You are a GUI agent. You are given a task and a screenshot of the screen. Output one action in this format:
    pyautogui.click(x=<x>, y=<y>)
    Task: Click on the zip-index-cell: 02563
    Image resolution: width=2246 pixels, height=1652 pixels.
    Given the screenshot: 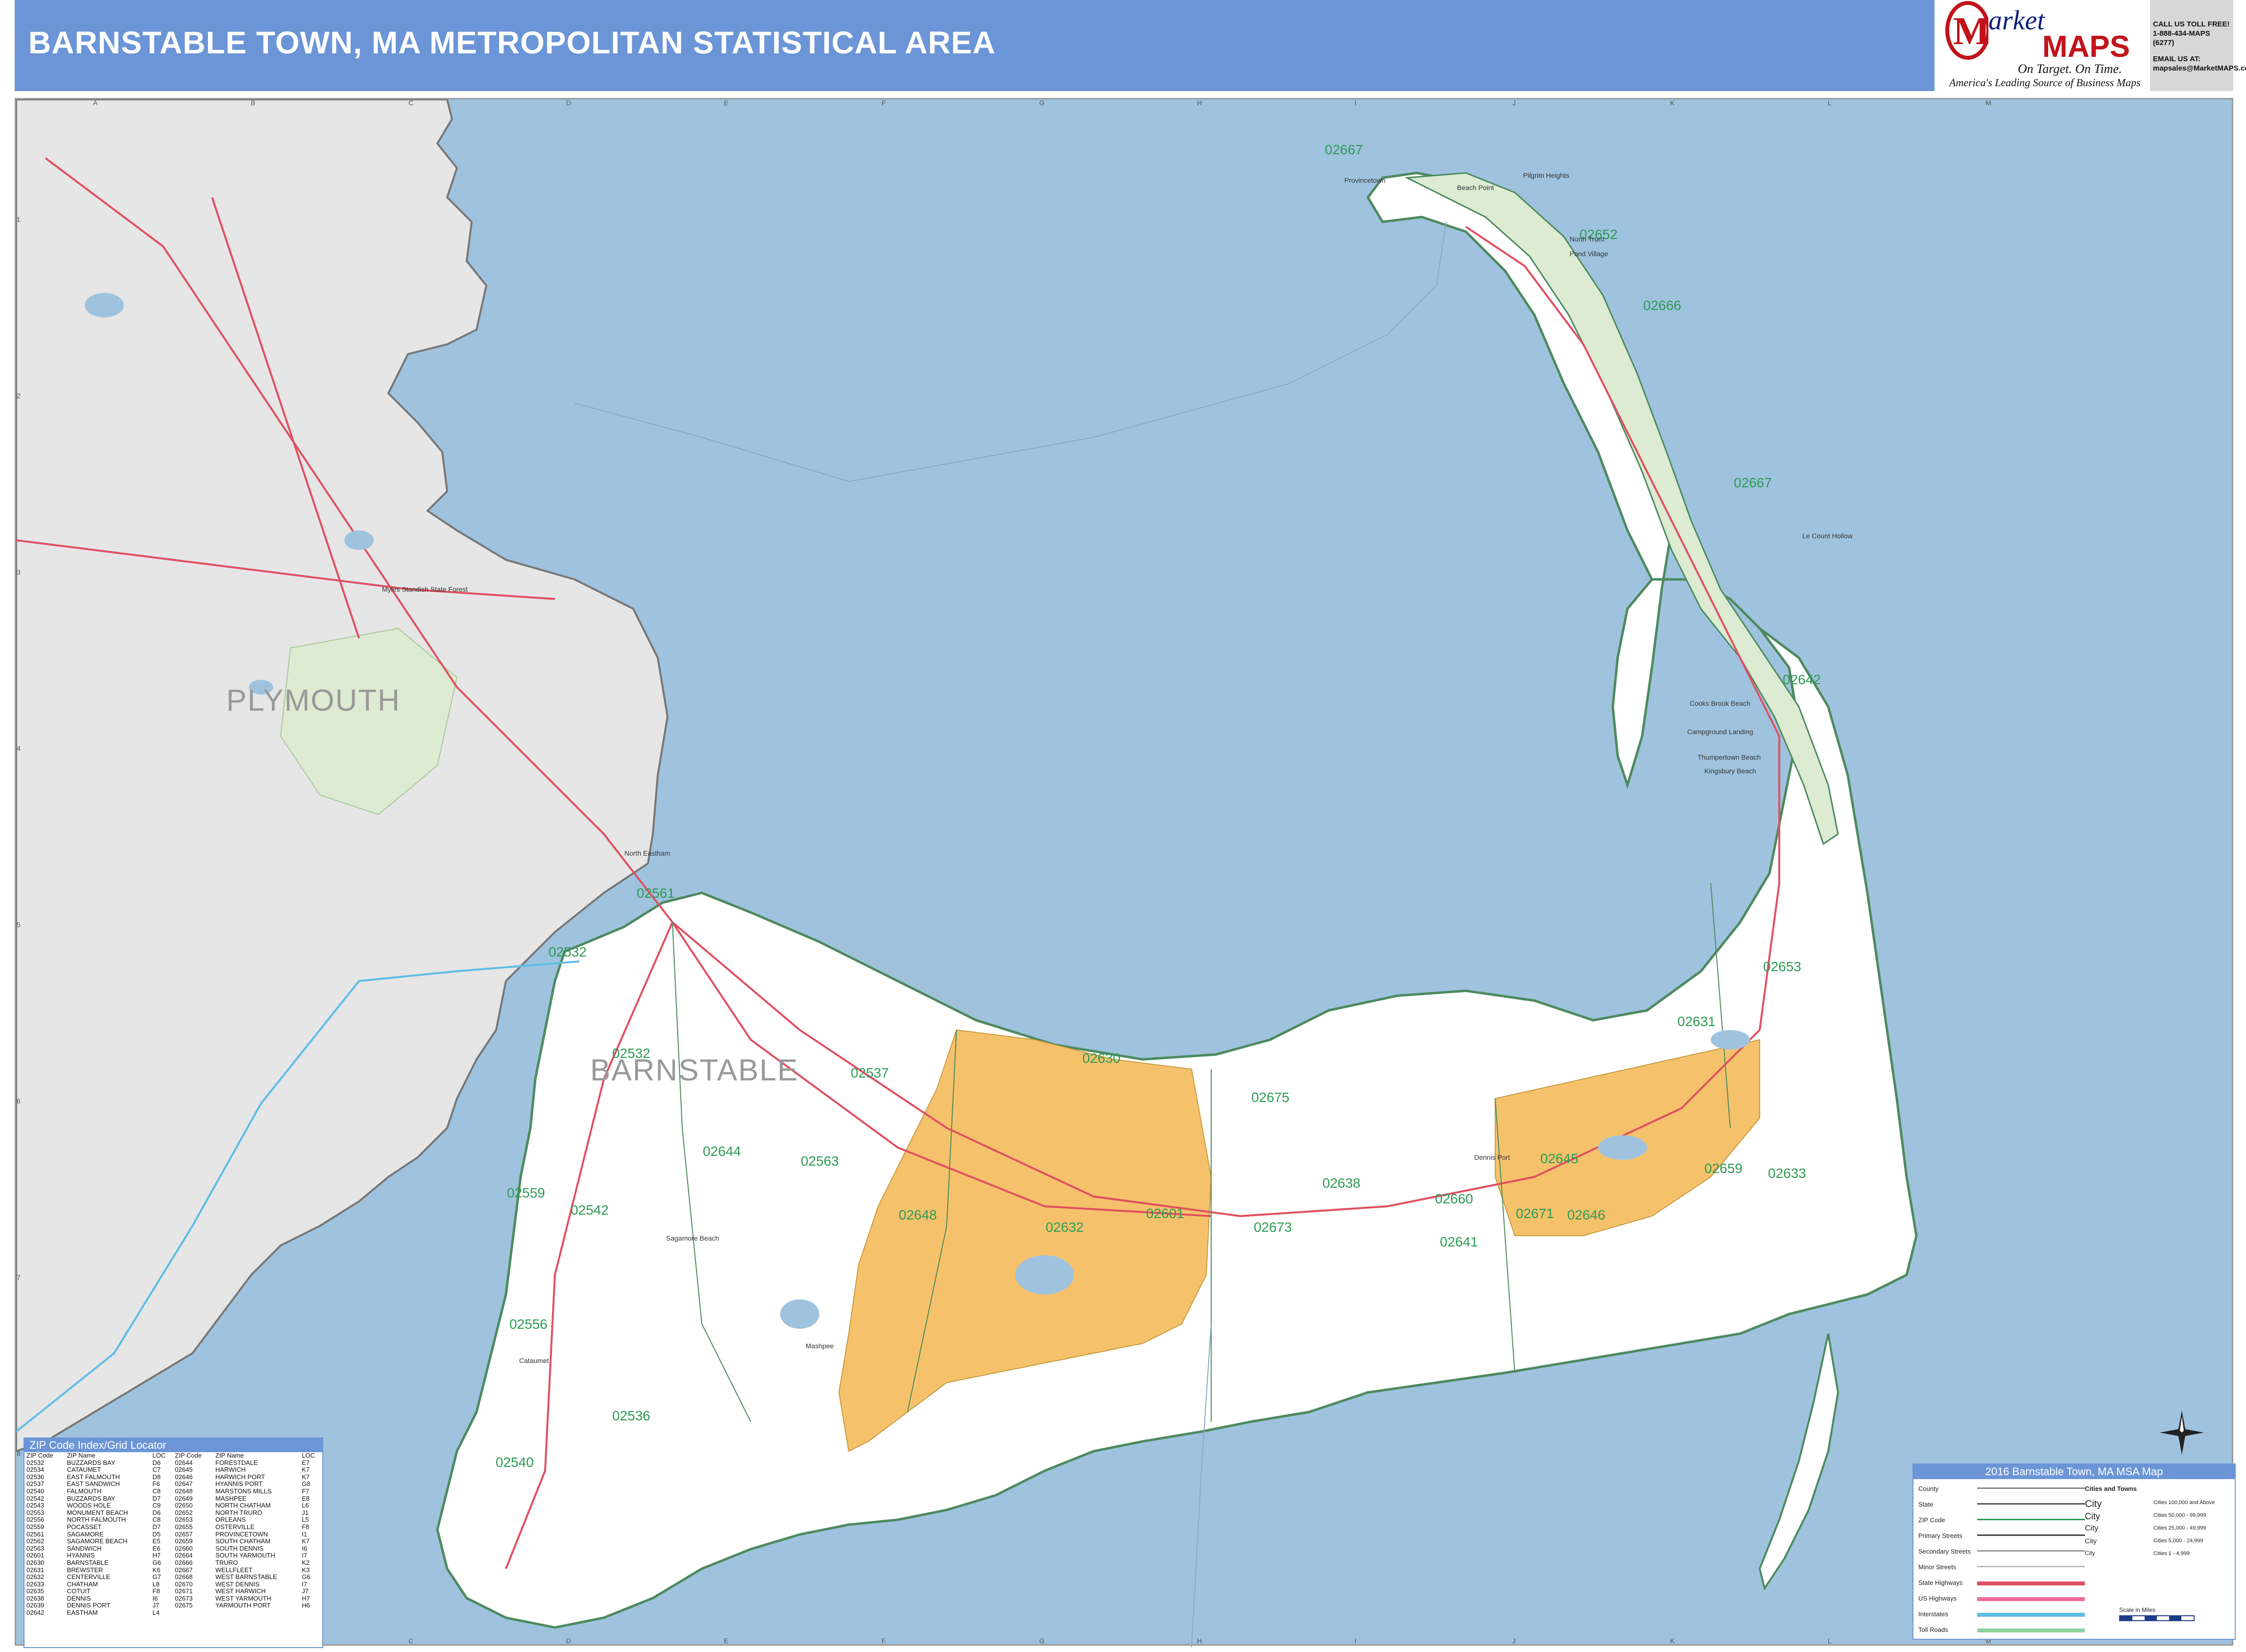 What is the action you would take?
    pyautogui.click(x=36, y=1548)
    